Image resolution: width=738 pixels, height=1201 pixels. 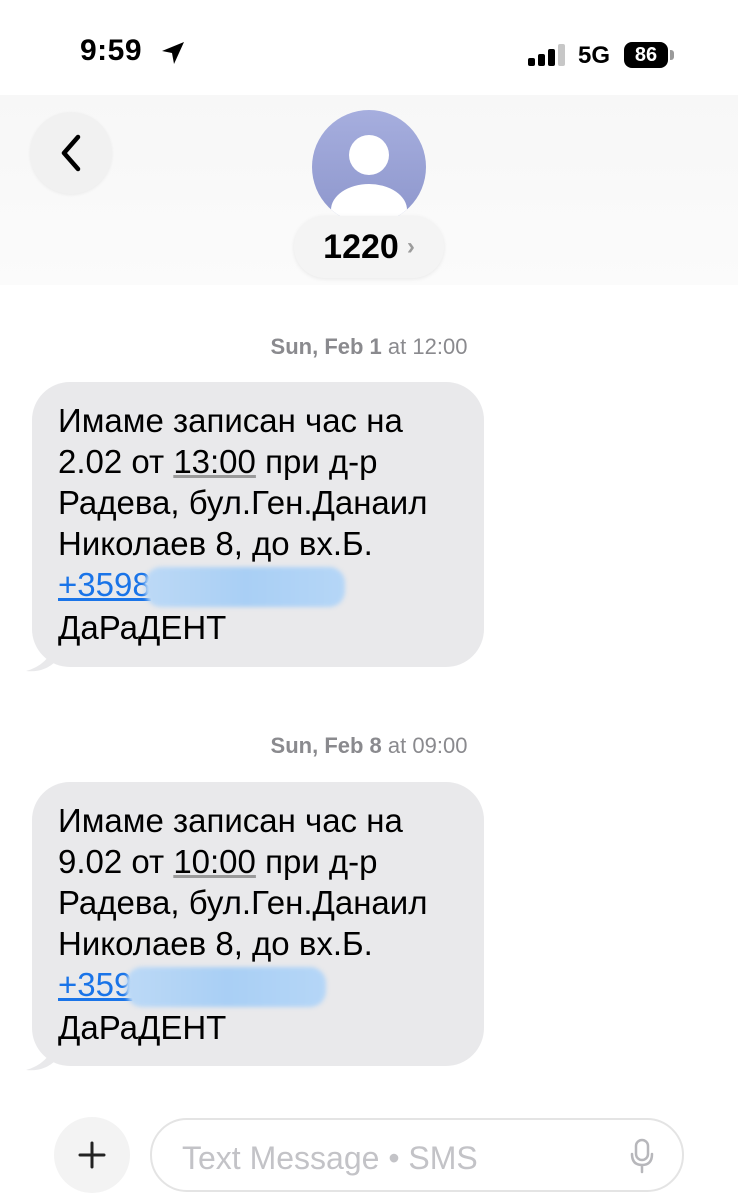 I want to click on appointment-time-link: 10:00, so click(x=214, y=861).